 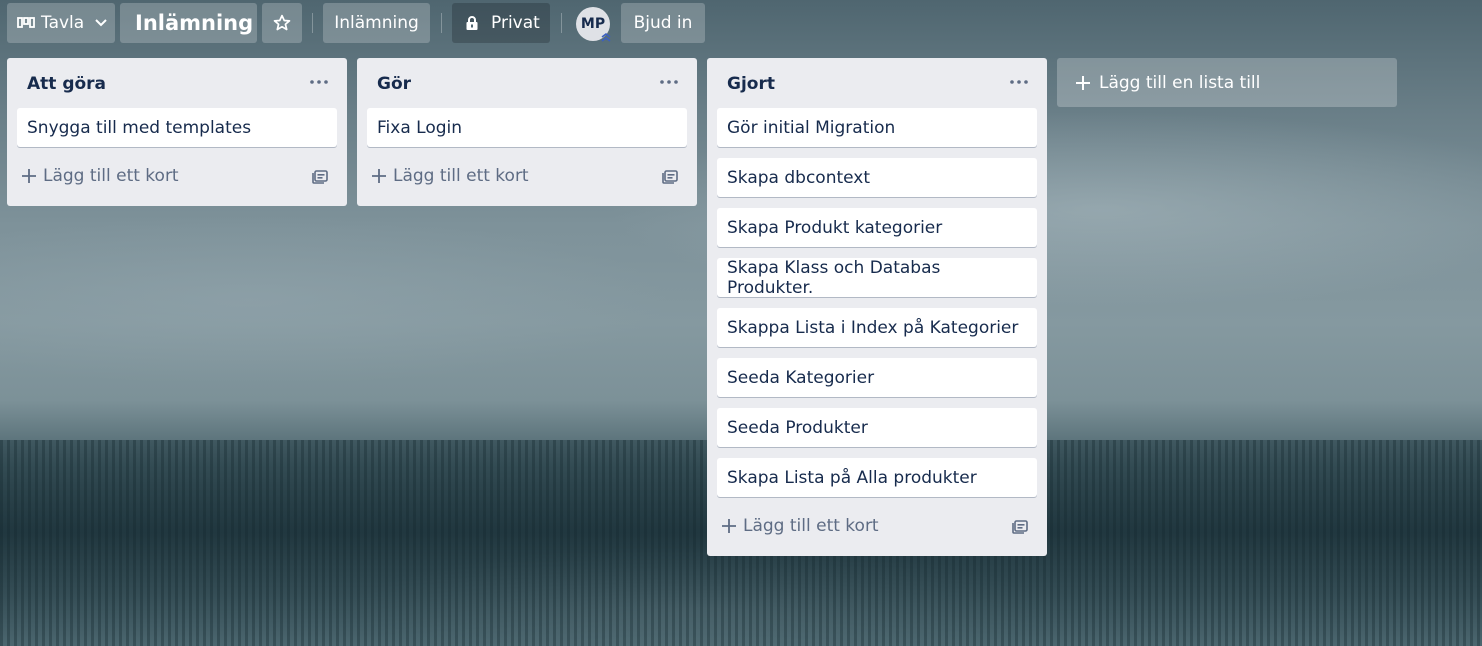 I want to click on list-title: Gör, so click(x=394, y=84).